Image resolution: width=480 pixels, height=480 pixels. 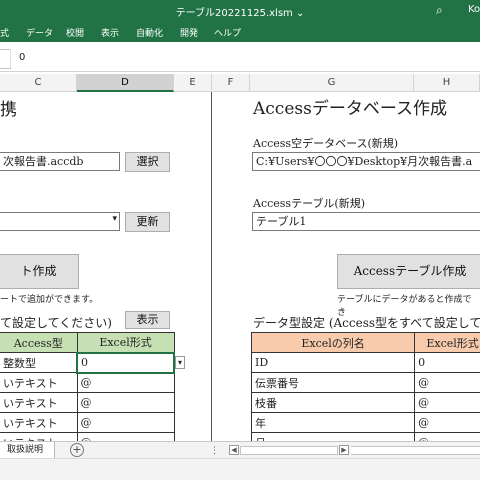 I want to click on tab-review: 校閲, so click(x=75, y=32).